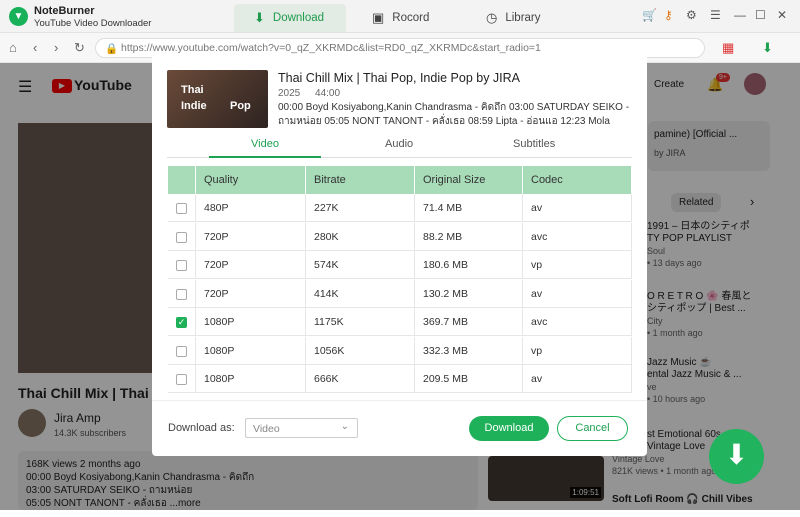  What do you see at coordinates (289, 93) in the screenshot?
I see `video-year: 2025` at bounding box center [289, 93].